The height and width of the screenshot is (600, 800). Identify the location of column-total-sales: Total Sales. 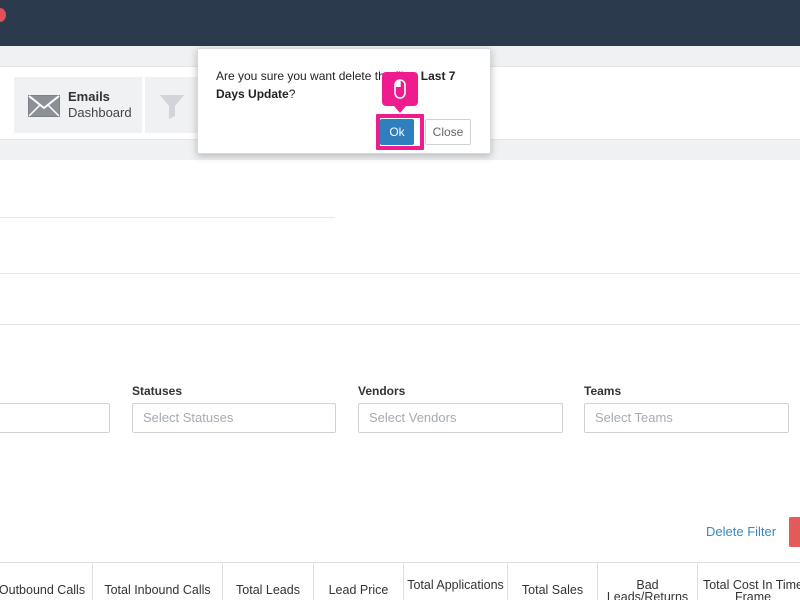
(553, 581).